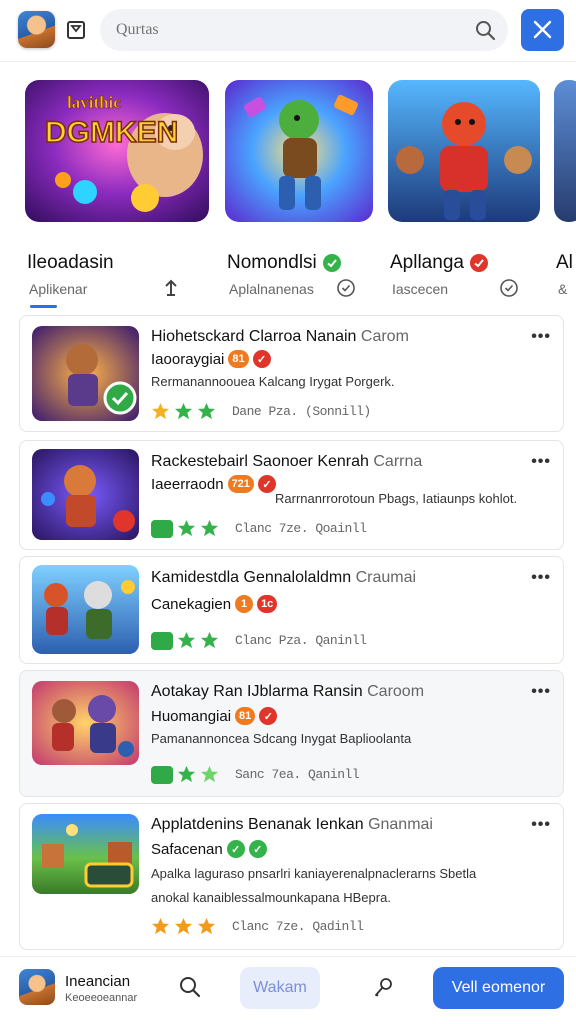 The height and width of the screenshot is (1024, 576). Describe the element at coordinates (94, 102) in the screenshot. I see `featured-banner-top: lavithic` at that location.